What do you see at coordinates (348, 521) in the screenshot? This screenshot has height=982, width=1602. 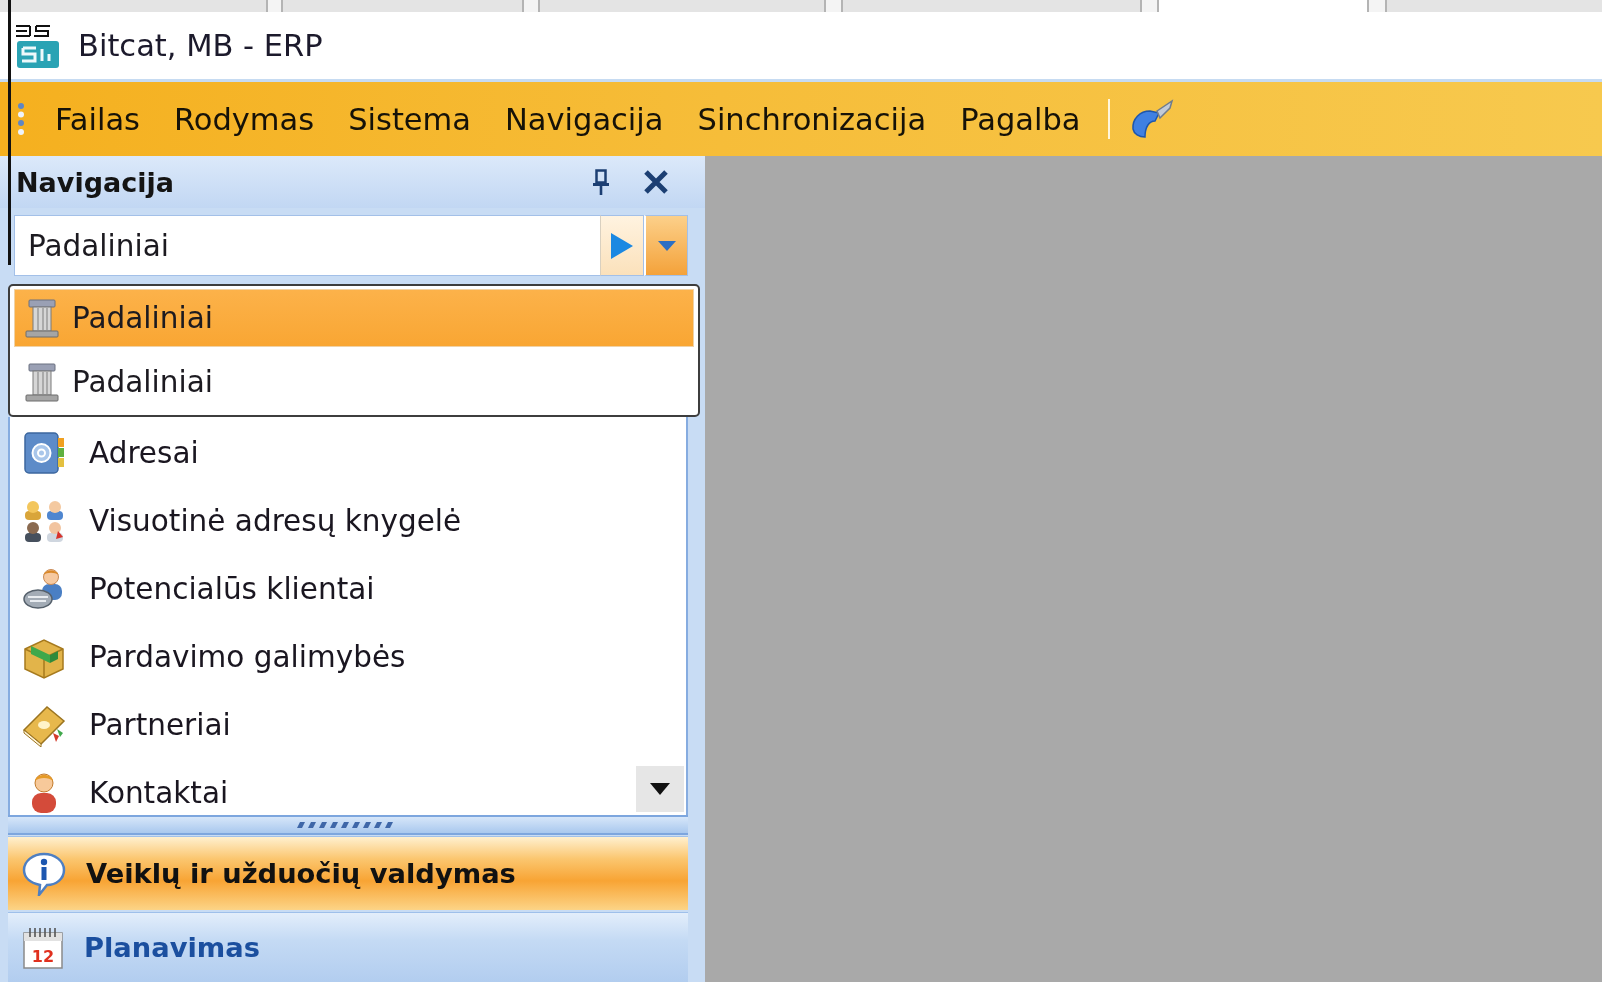 I see `navigation-item: Visuotinė adresų knygelė` at bounding box center [348, 521].